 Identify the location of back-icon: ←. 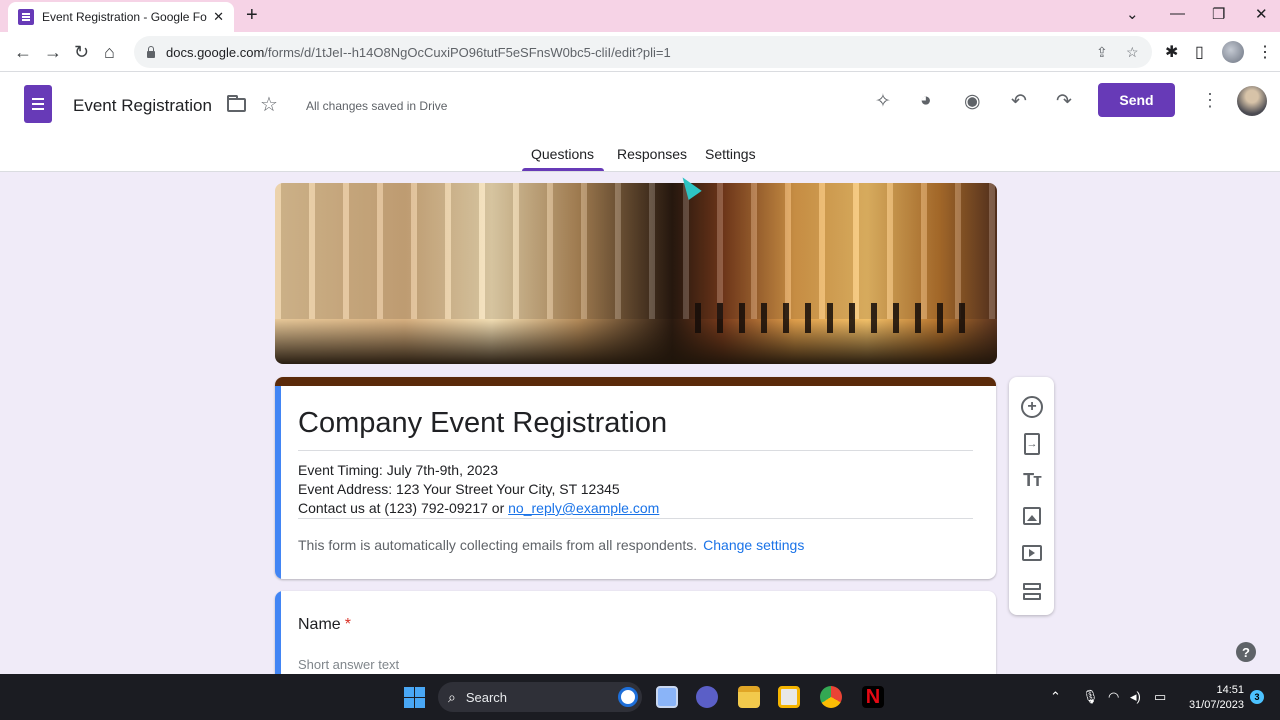
(23, 52).